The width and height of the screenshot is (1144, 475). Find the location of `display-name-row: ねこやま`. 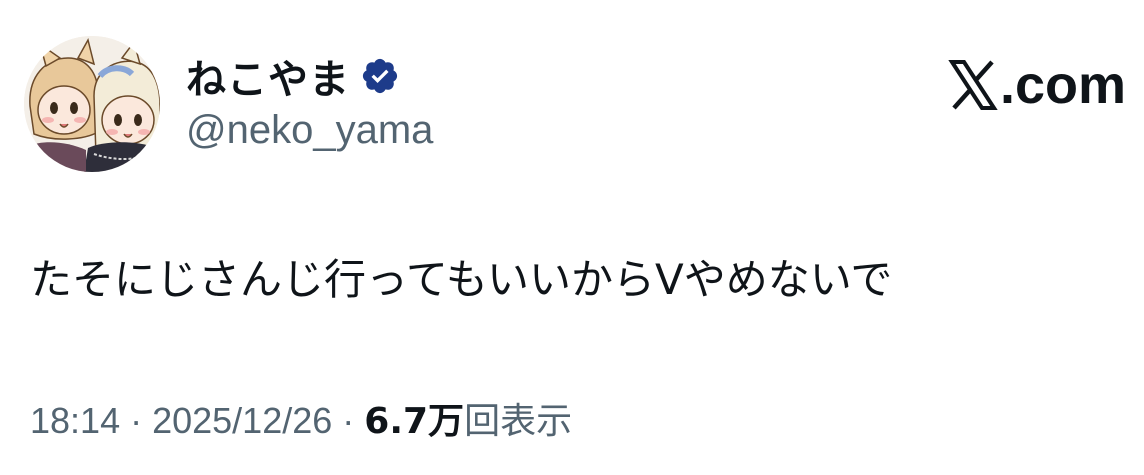

display-name-row: ねこやま is located at coordinates (293, 77).